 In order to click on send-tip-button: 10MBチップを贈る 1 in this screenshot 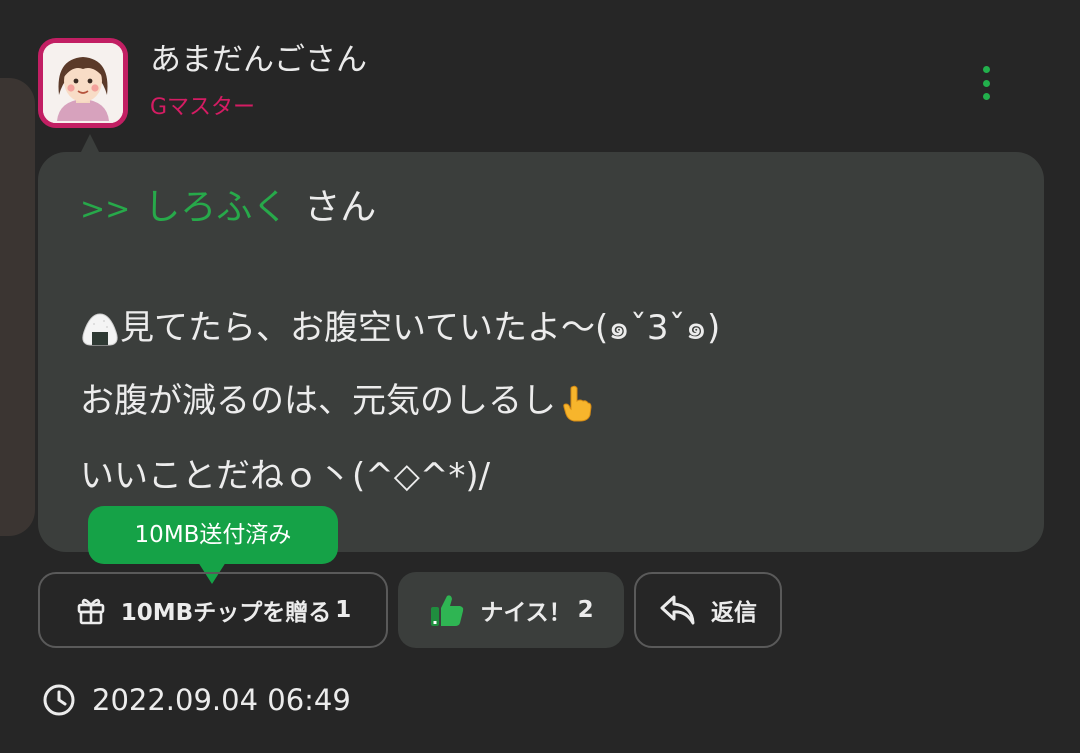, I will do `click(213, 610)`.